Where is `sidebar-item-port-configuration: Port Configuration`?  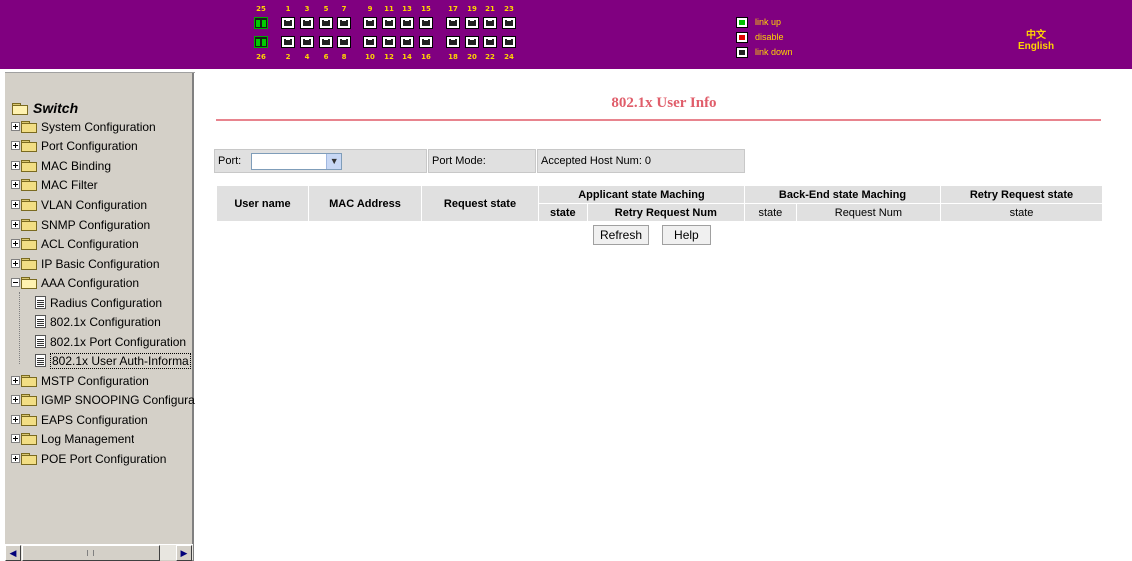 sidebar-item-port-configuration: Port Configuration is located at coordinates (74, 145).